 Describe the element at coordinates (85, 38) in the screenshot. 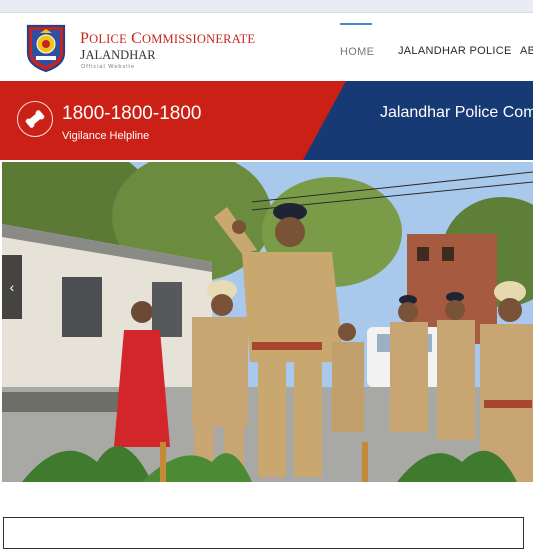

I see `title-initial-p: P` at that location.